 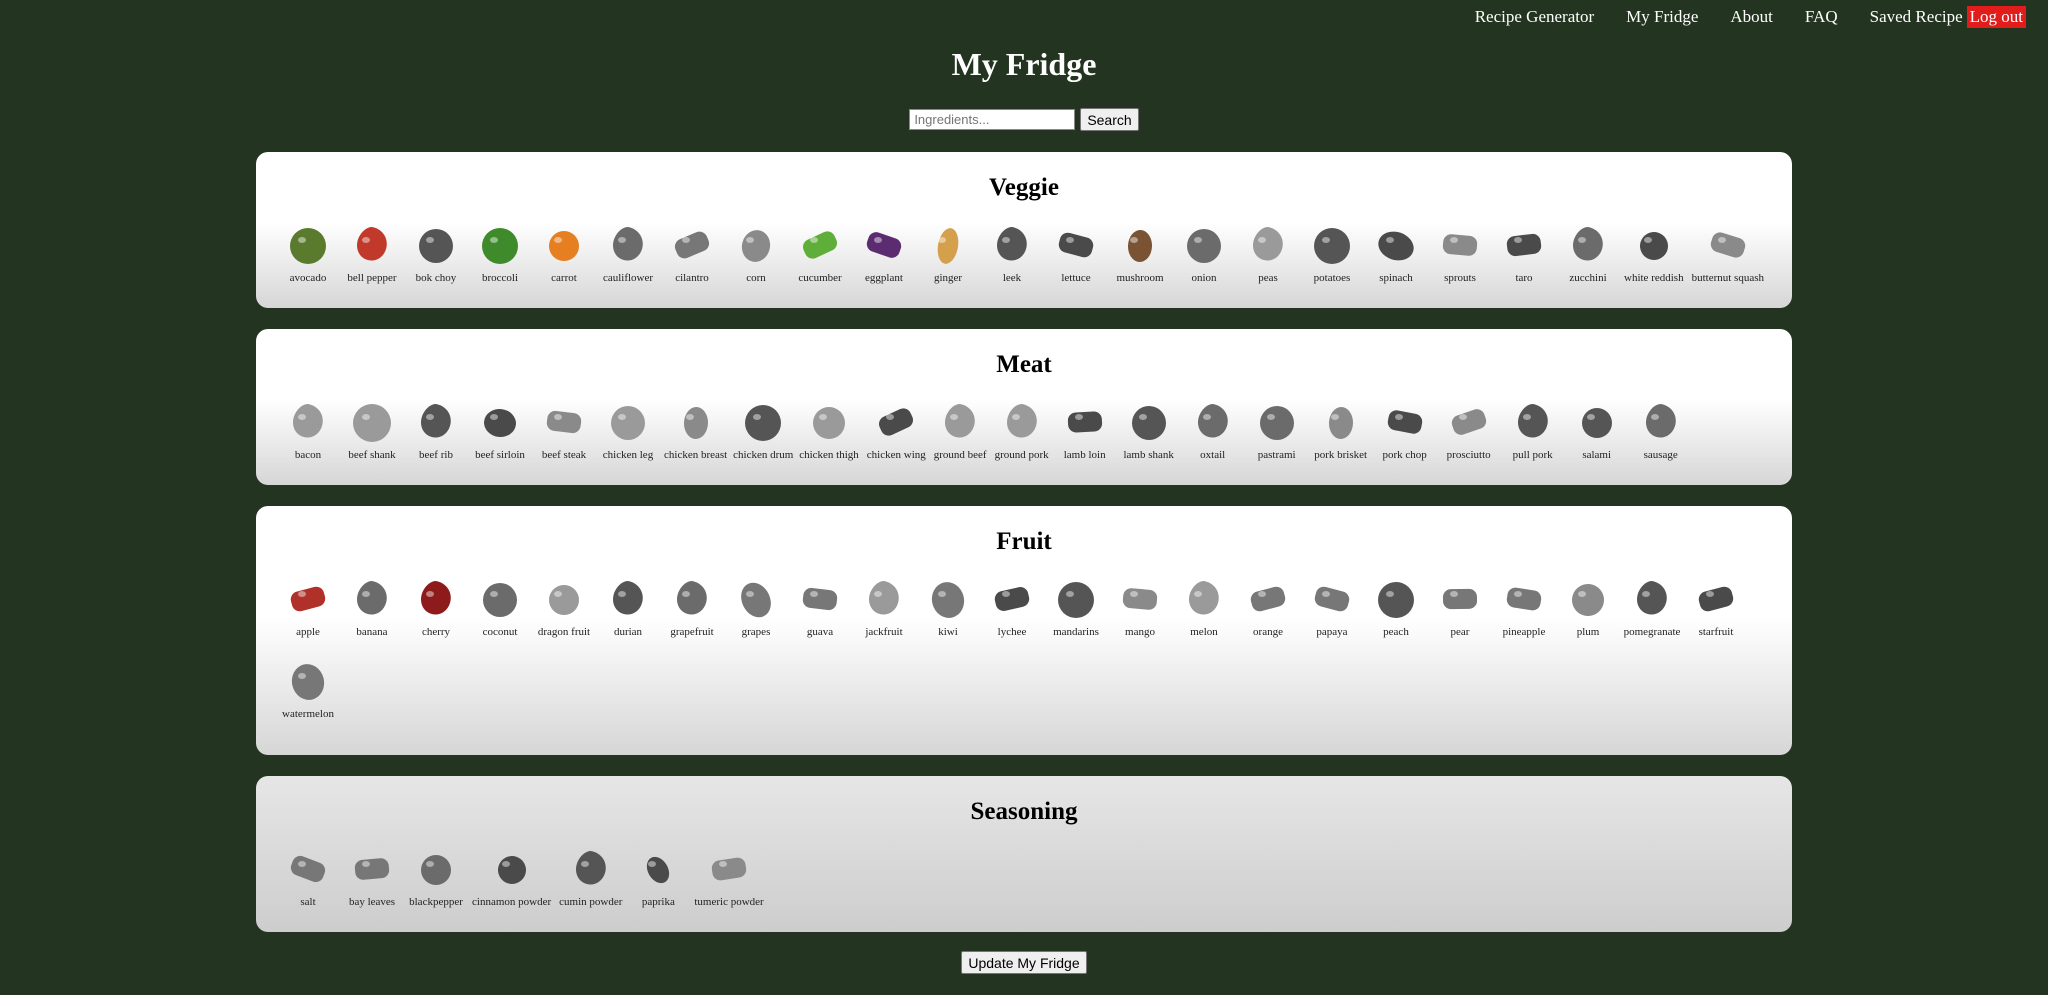 I want to click on search-button: Search, so click(x=1109, y=119).